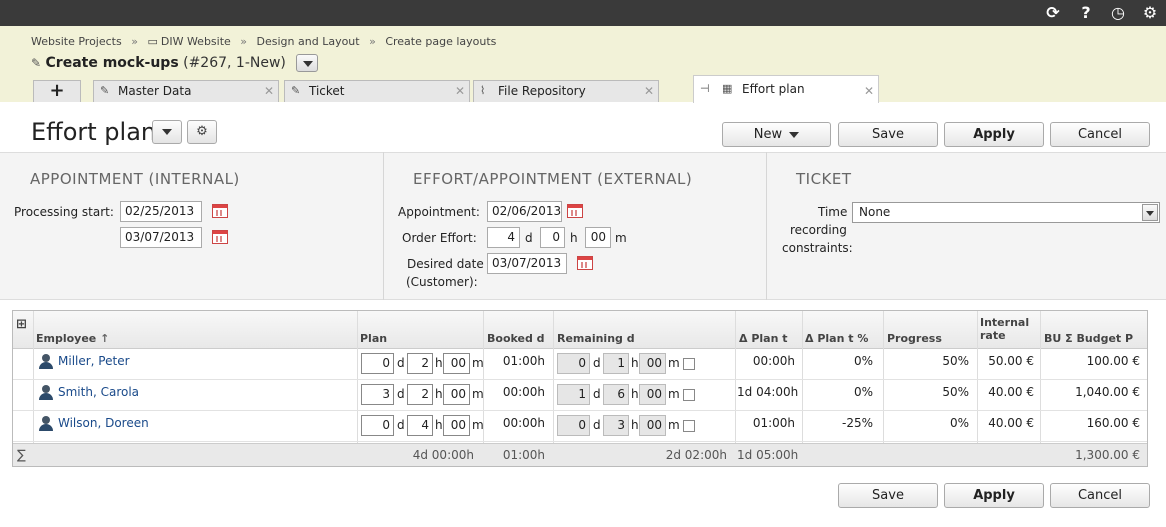 This screenshot has height=527, width=1166. Describe the element at coordinates (773, 361) in the screenshot. I see `delta-plan-value: 00:00h` at that location.